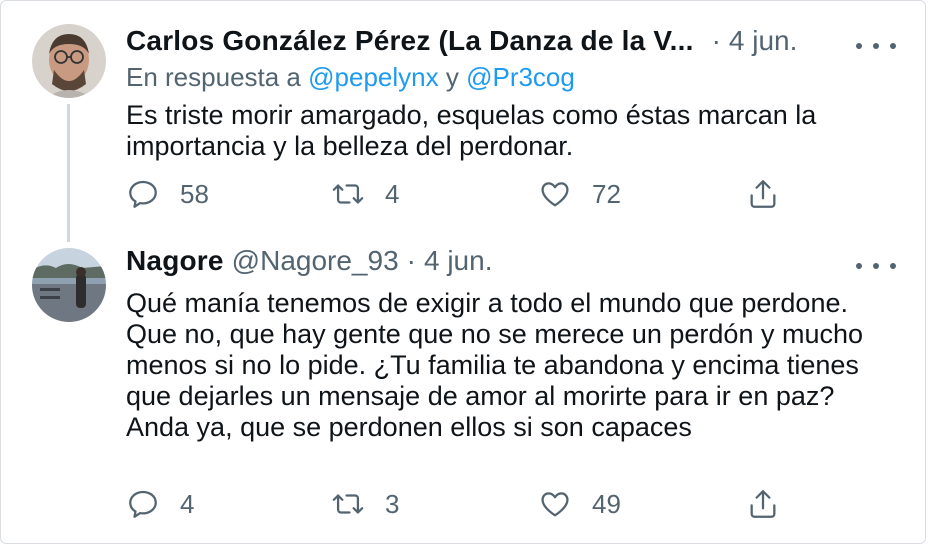 The height and width of the screenshot is (546, 928). I want to click on retweet-count: 3, so click(392, 503).